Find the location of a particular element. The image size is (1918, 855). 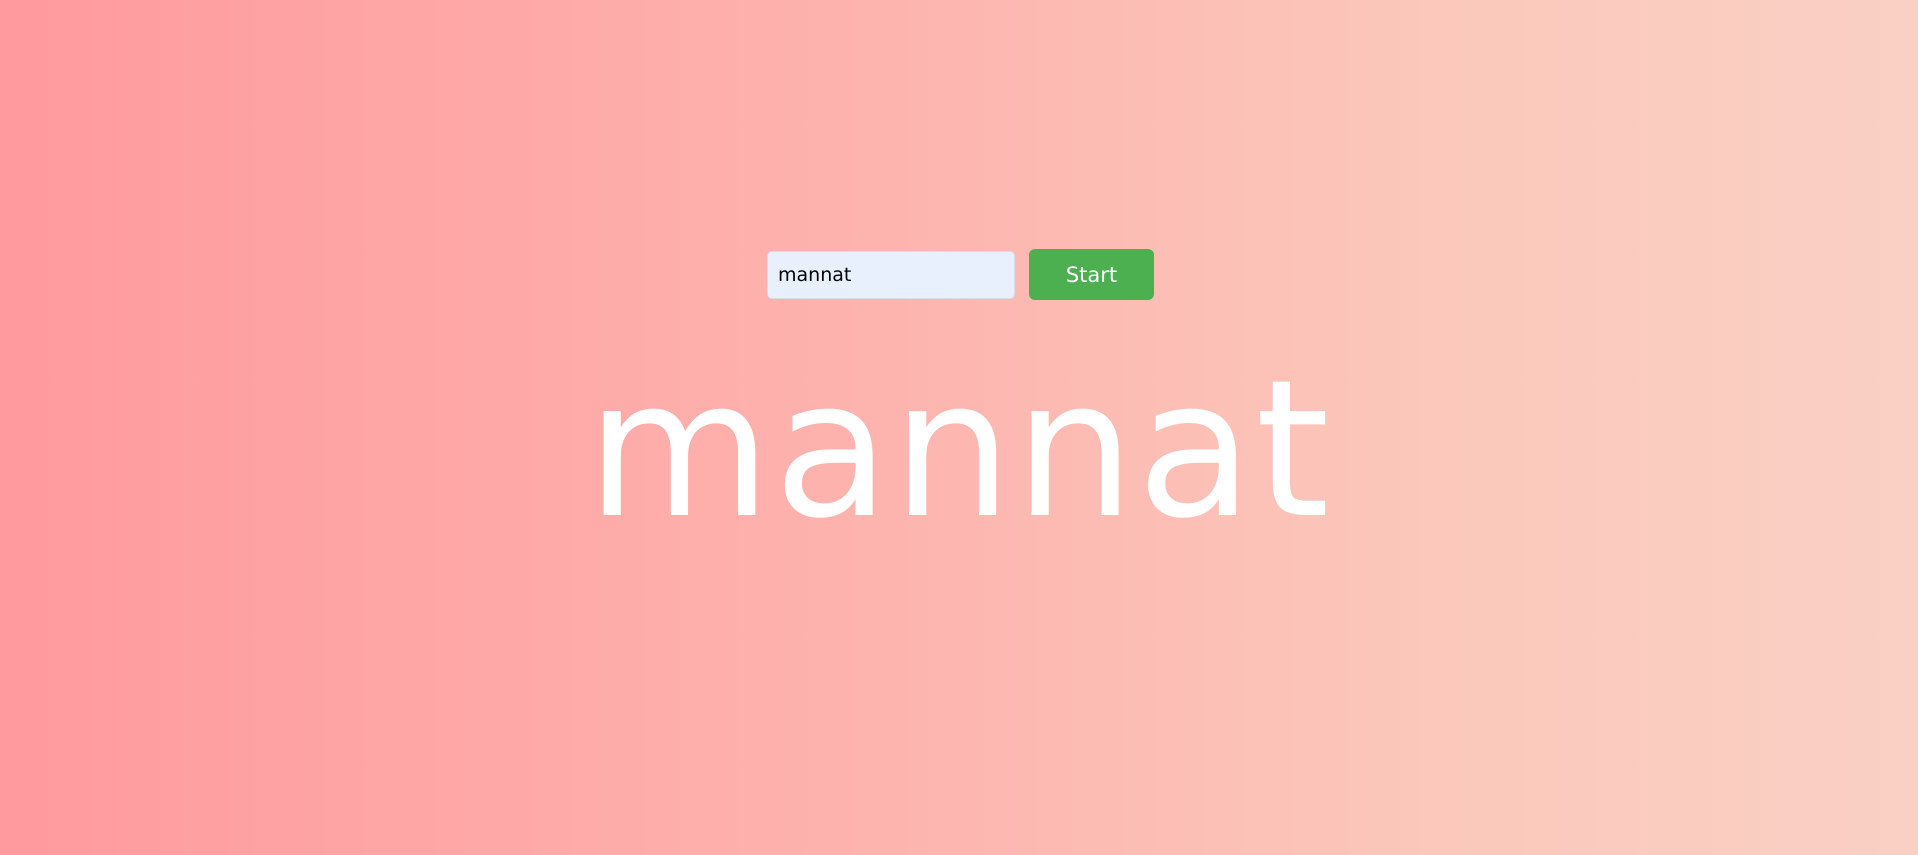

name-form: Start is located at coordinates (960, 274).